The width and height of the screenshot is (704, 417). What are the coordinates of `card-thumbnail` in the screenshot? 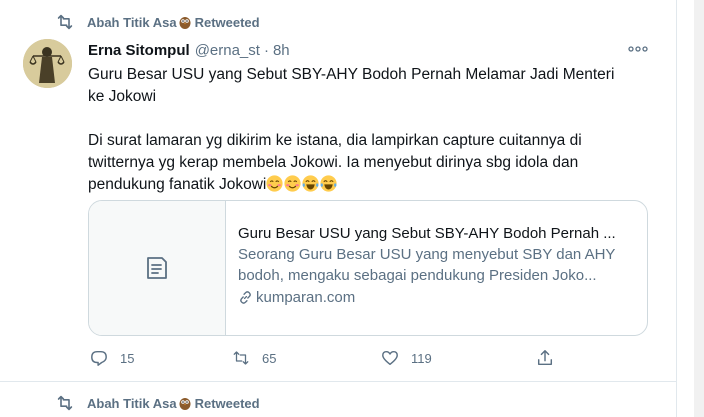 It's located at (157, 268).